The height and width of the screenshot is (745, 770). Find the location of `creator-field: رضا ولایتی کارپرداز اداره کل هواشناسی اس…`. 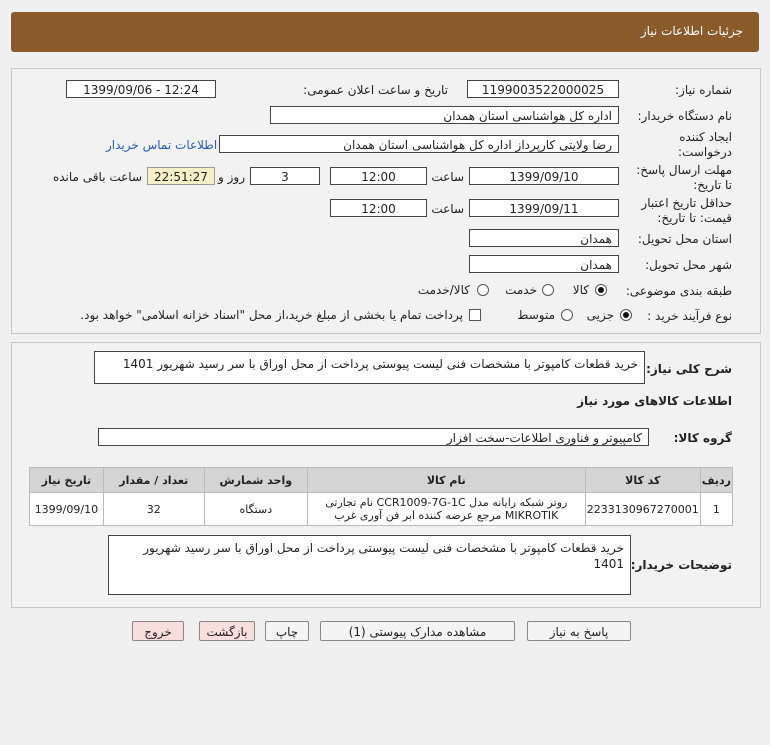

creator-field: رضا ولایتی کارپرداز اداره کل هواشناسی اس… is located at coordinates (419, 144).